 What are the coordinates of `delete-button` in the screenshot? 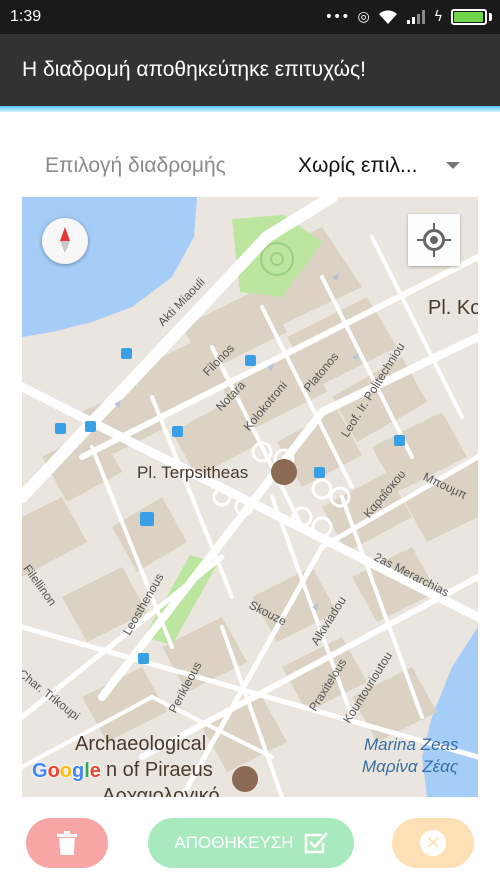 It's located at (67, 843).